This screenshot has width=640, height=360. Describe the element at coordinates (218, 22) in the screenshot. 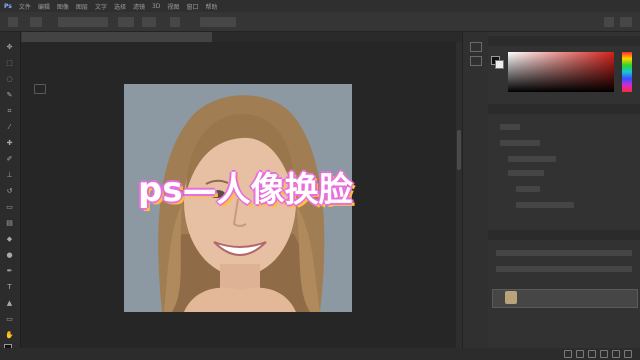

I see `select-subject-button` at that location.